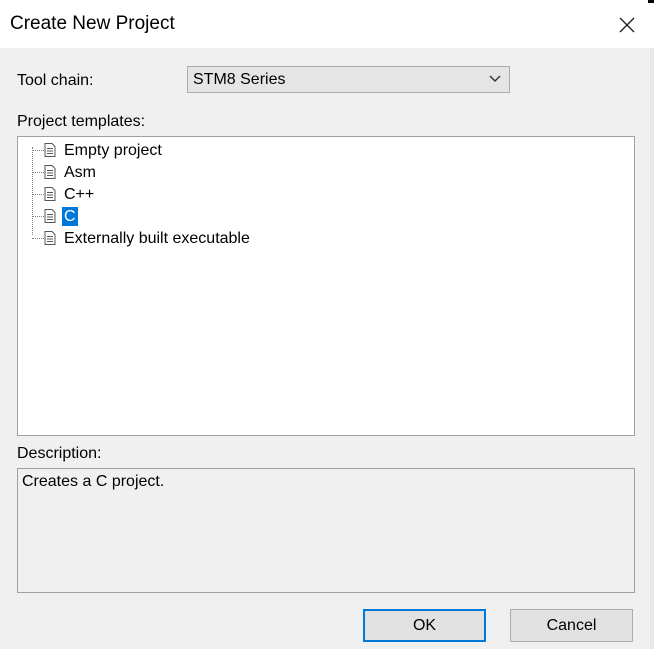 The height and width of the screenshot is (649, 654). What do you see at coordinates (218, 172) in the screenshot?
I see `tree-item-asm: Asm` at bounding box center [218, 172].